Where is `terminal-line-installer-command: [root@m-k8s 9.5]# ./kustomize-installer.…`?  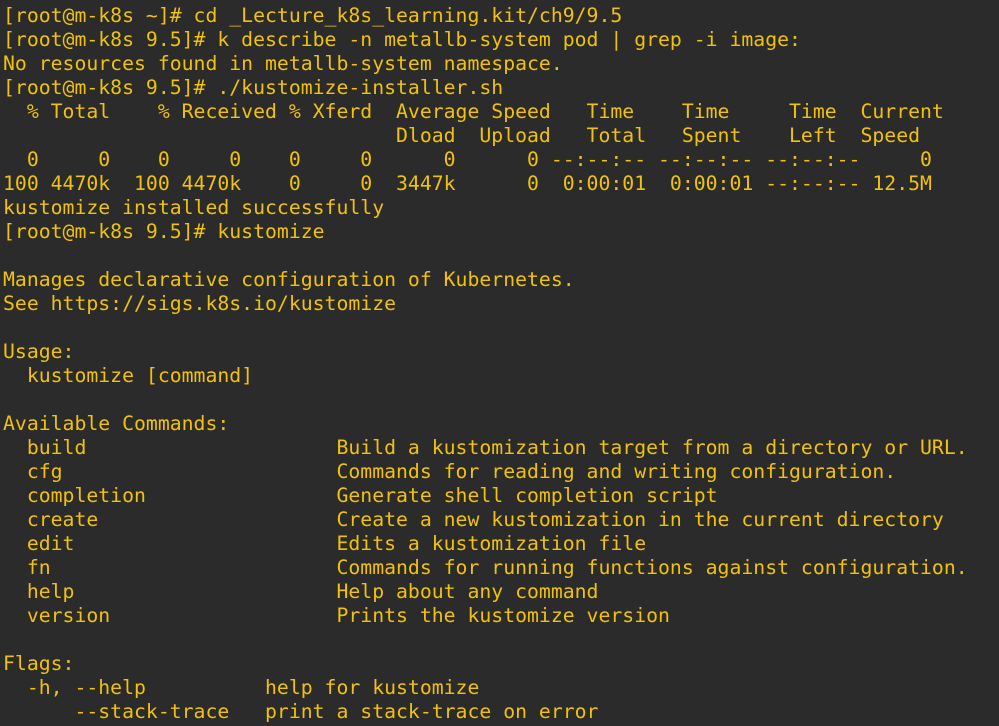 terminal-line-installer-command: [root@m-k8s 9.5]# ./kustomize-installer.… is located at coordinates (253, 87).